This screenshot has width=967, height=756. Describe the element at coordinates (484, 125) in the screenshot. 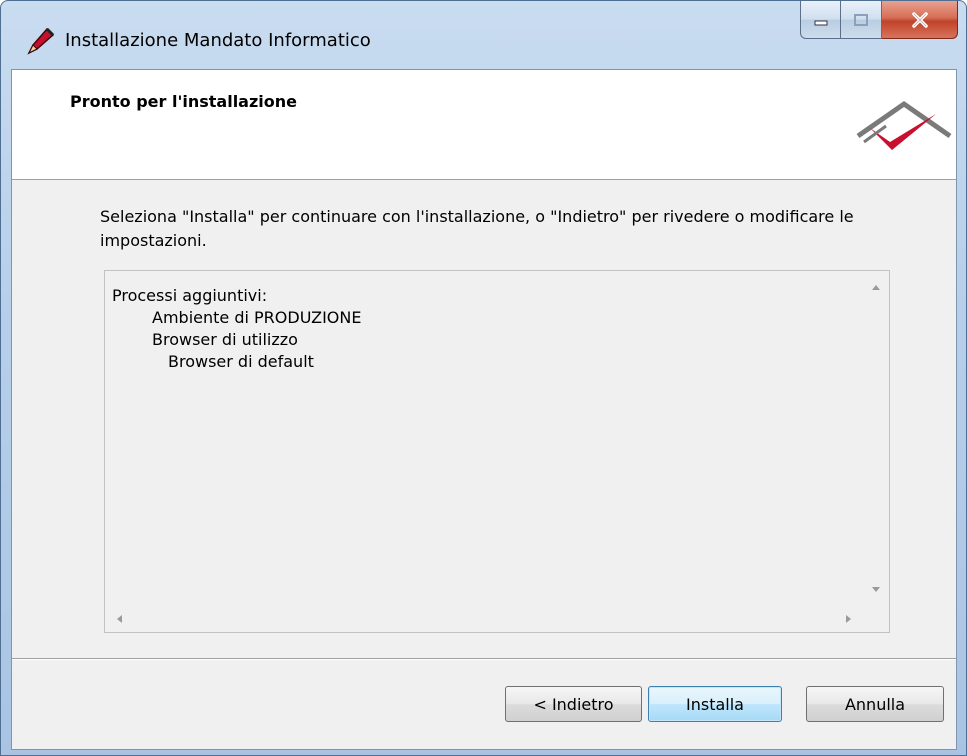

I see `wizard-header: Pronto per l'installazione` at that location.